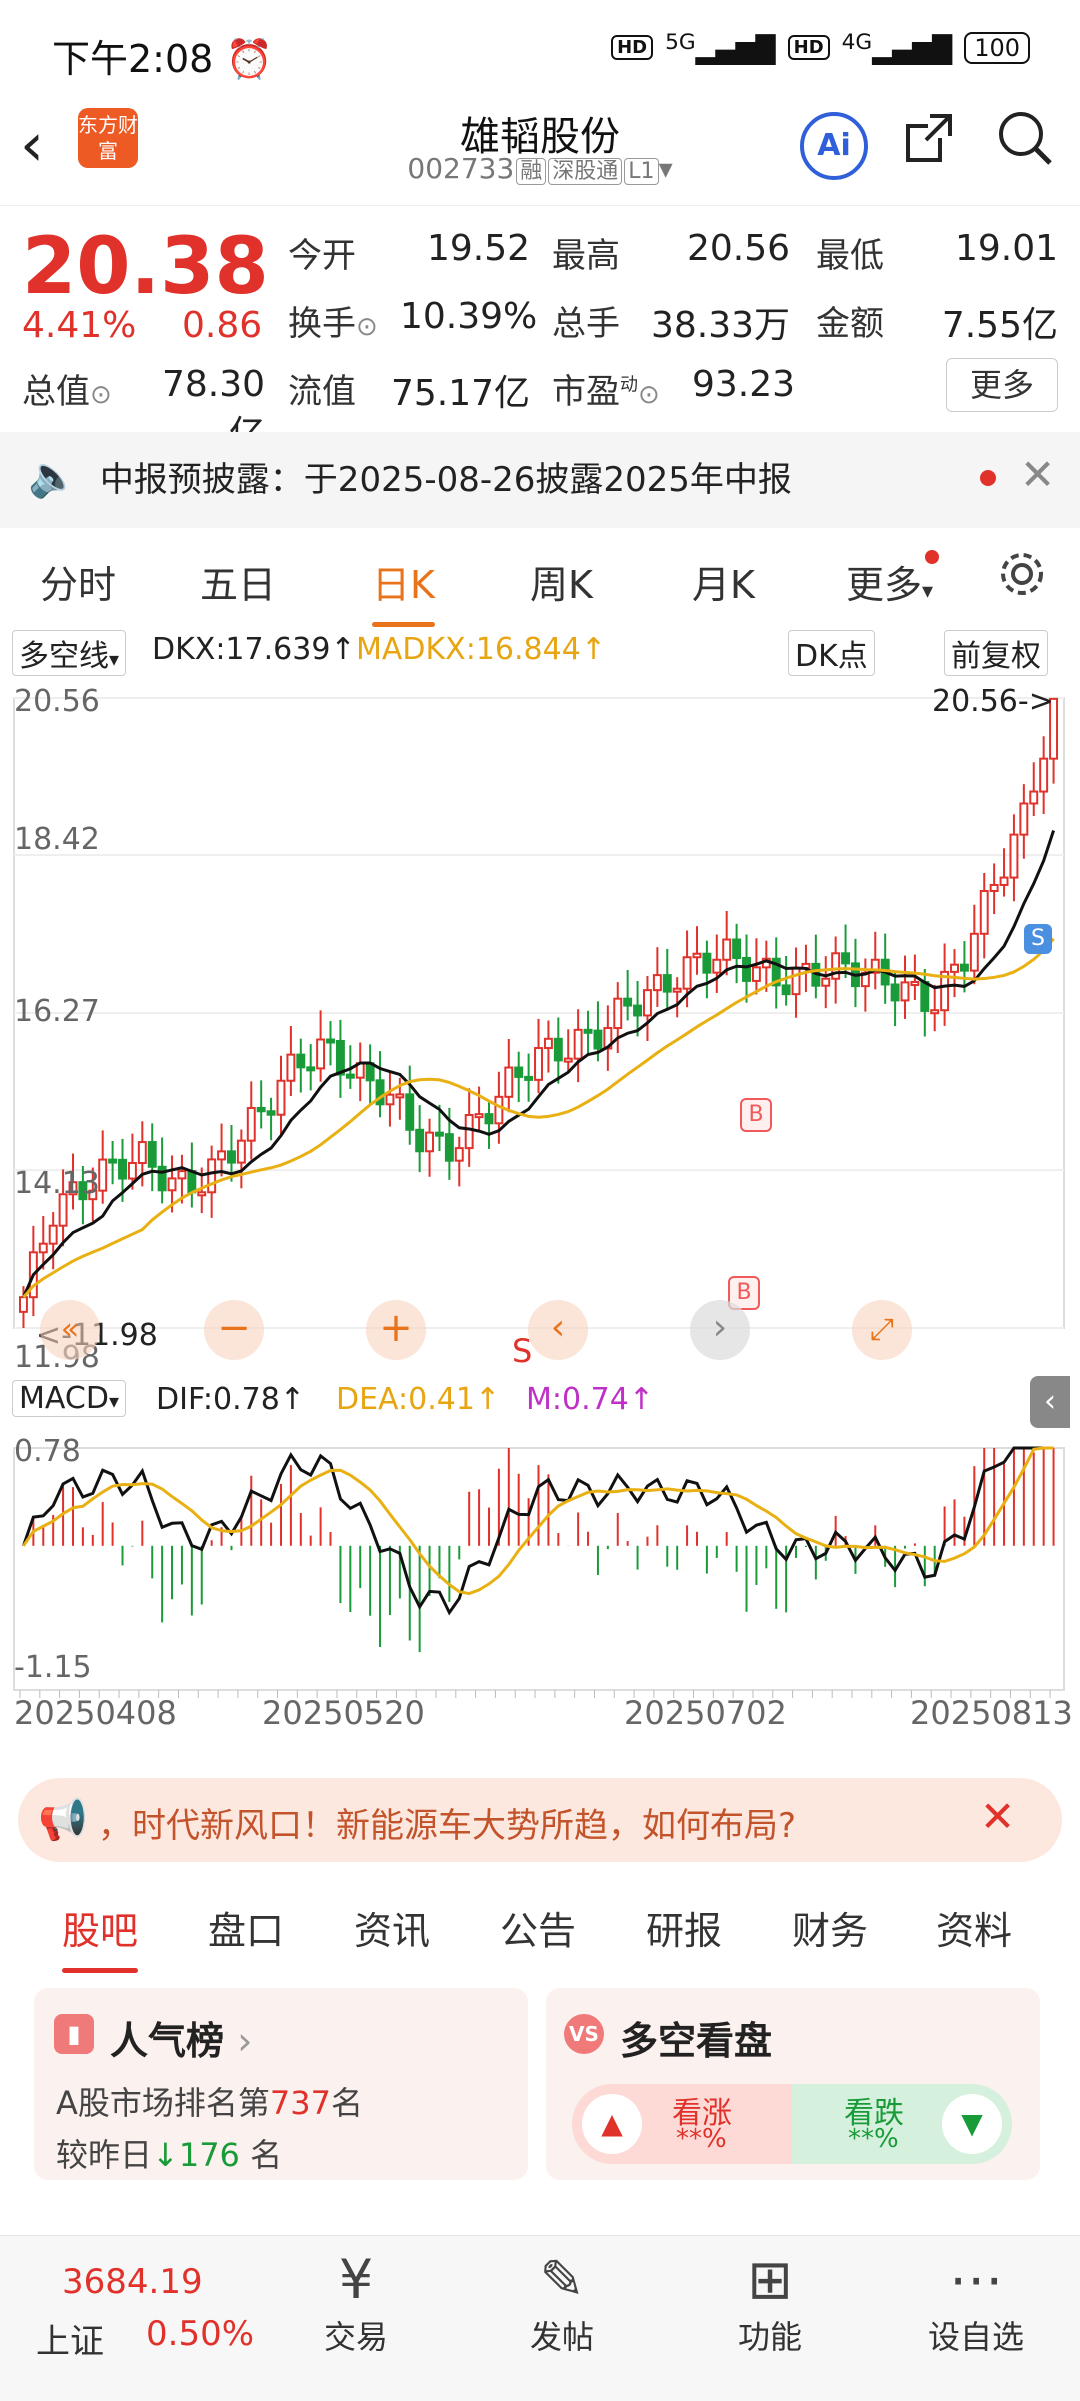  What do you see at coordinates (996, 653) in the screenshot?
I see `adjust-button: 前复权` at bounding box center [996, 653].